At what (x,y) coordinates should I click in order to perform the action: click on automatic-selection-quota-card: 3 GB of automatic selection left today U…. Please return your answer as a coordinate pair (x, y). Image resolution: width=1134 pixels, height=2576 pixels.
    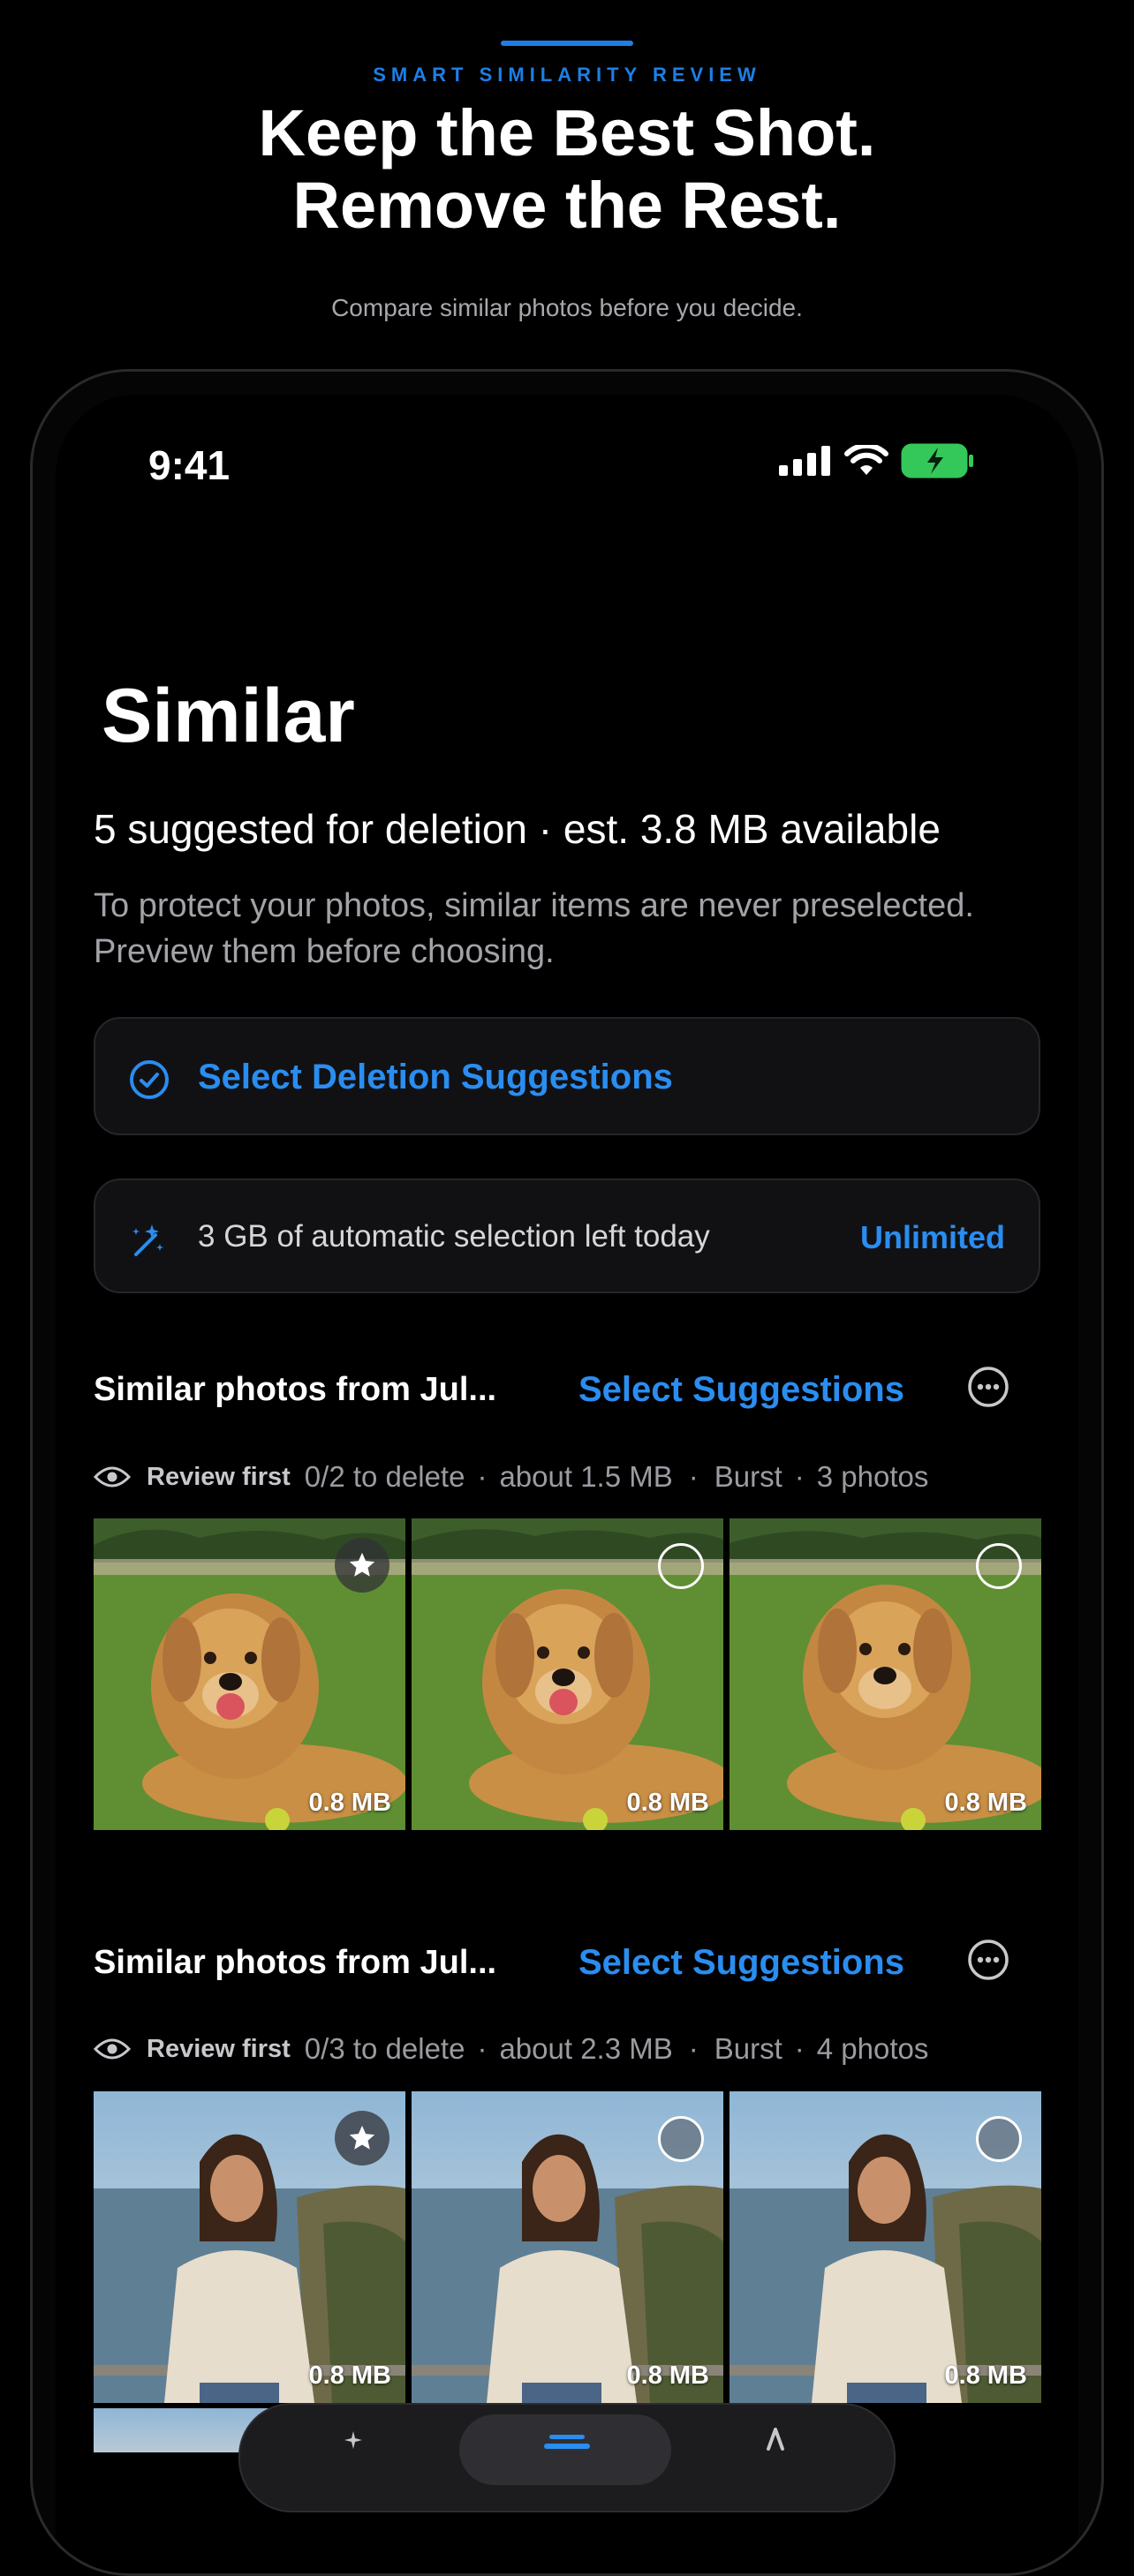
    Looking at the image, I should click on (567, 1236).